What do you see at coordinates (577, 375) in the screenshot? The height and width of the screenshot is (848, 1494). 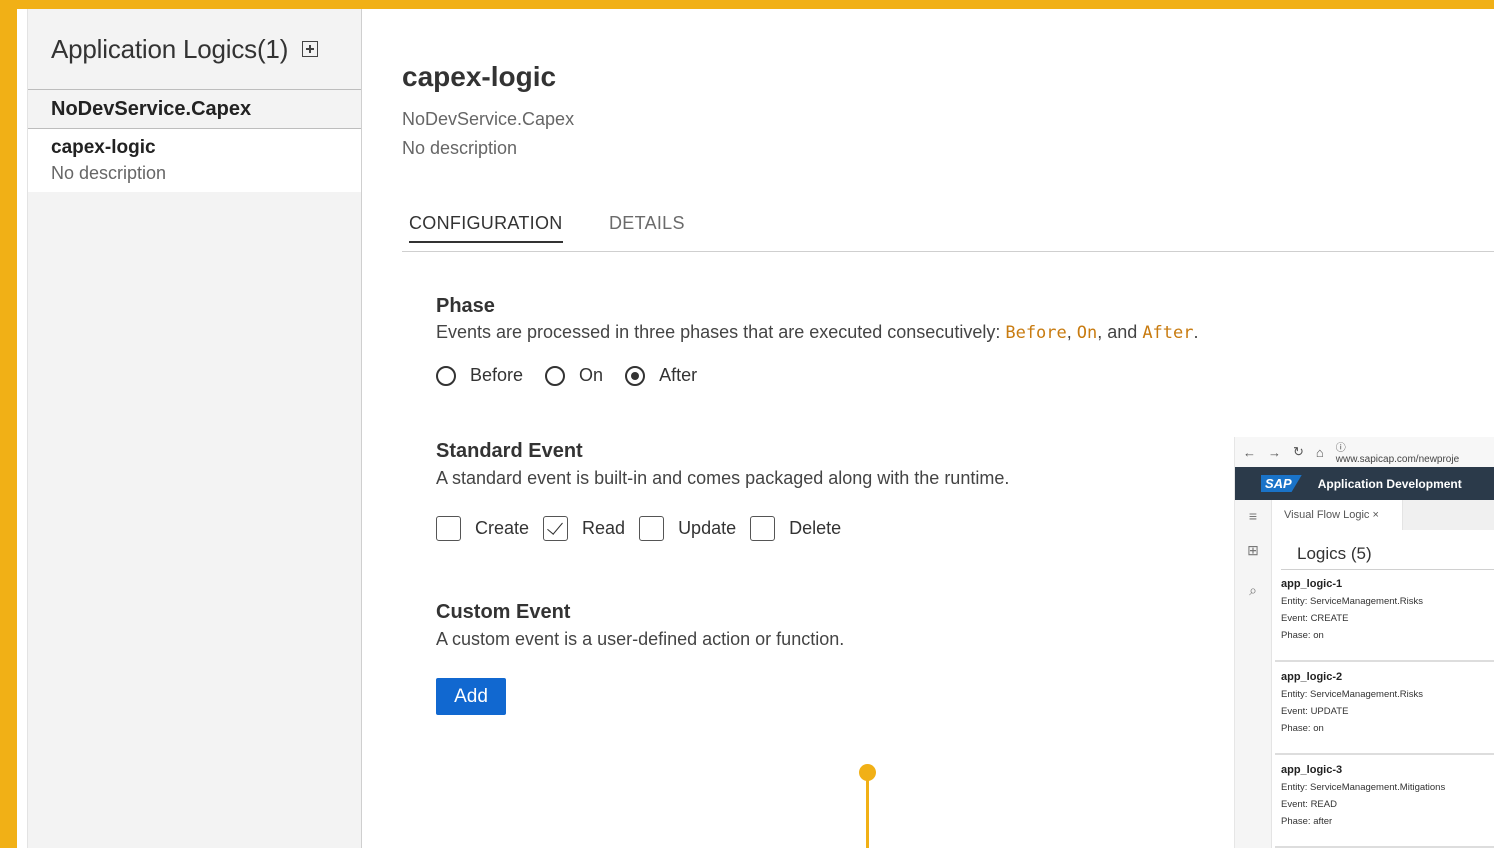 I see `phase-radio-group: Before On After` at bounding box center [577, 375].